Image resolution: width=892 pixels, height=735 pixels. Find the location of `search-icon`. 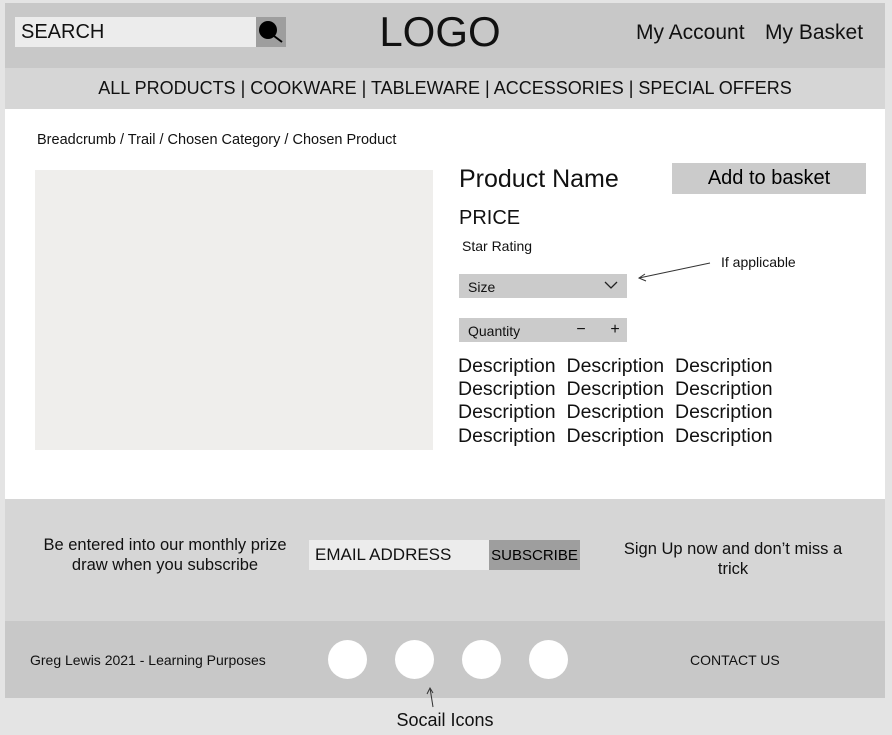

search-icon is located at coordinates (271, 32).